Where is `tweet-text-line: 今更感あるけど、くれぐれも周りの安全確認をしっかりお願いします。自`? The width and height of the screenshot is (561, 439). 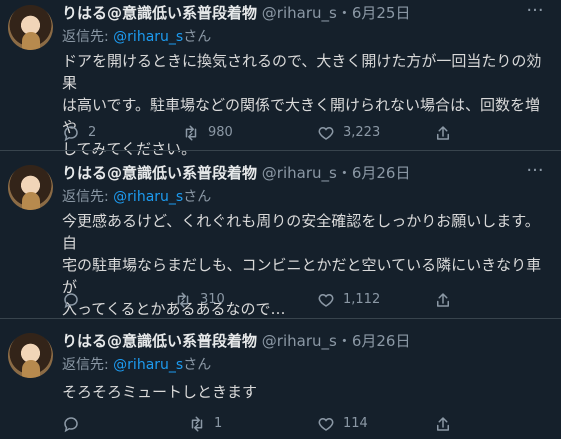 tweet-text-line: 今更感あるけど、くれぐれも周りの安全確認をしっかりお願いします。自 is located at coordinates (301, 232).